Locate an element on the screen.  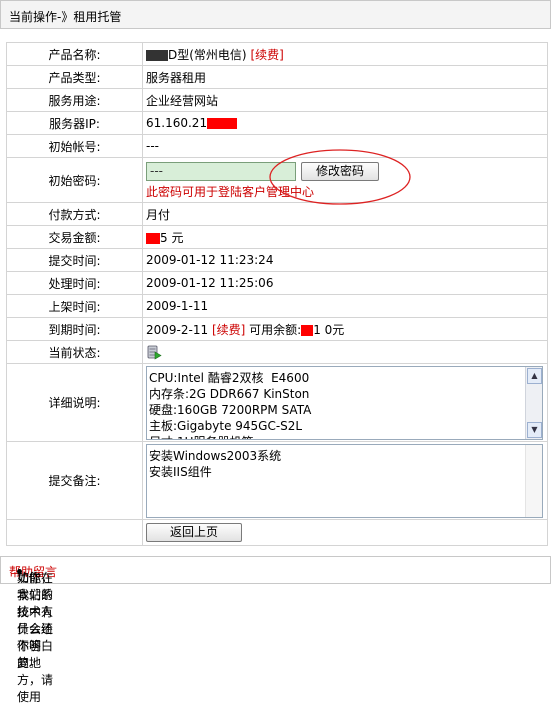
balance-value: 1 0元 is located at coordinates (329, 329).